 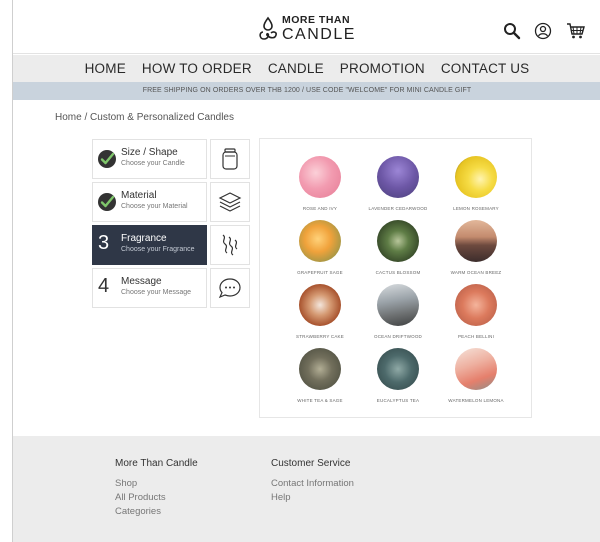 I want to click on nav-candle: CANDLE, so click(x=296, y=68).